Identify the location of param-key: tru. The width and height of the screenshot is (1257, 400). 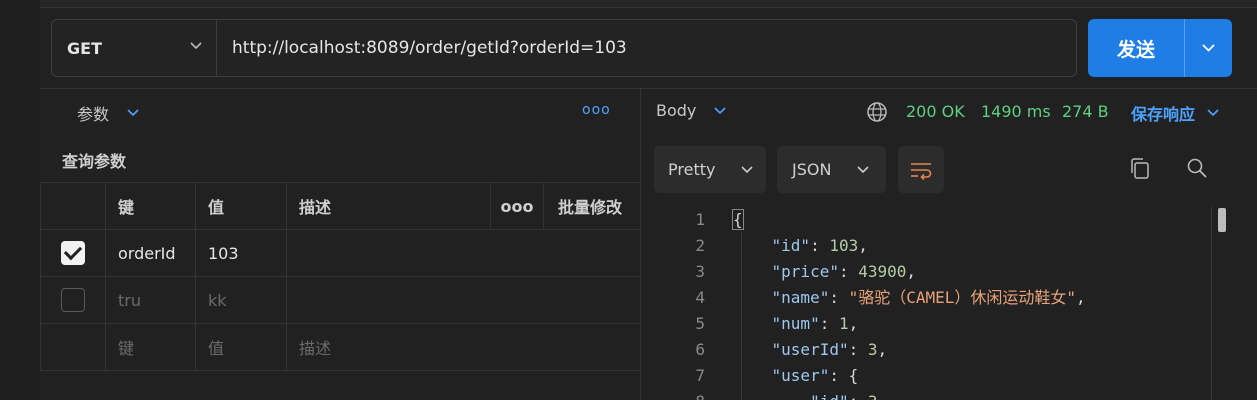
(150, 300).